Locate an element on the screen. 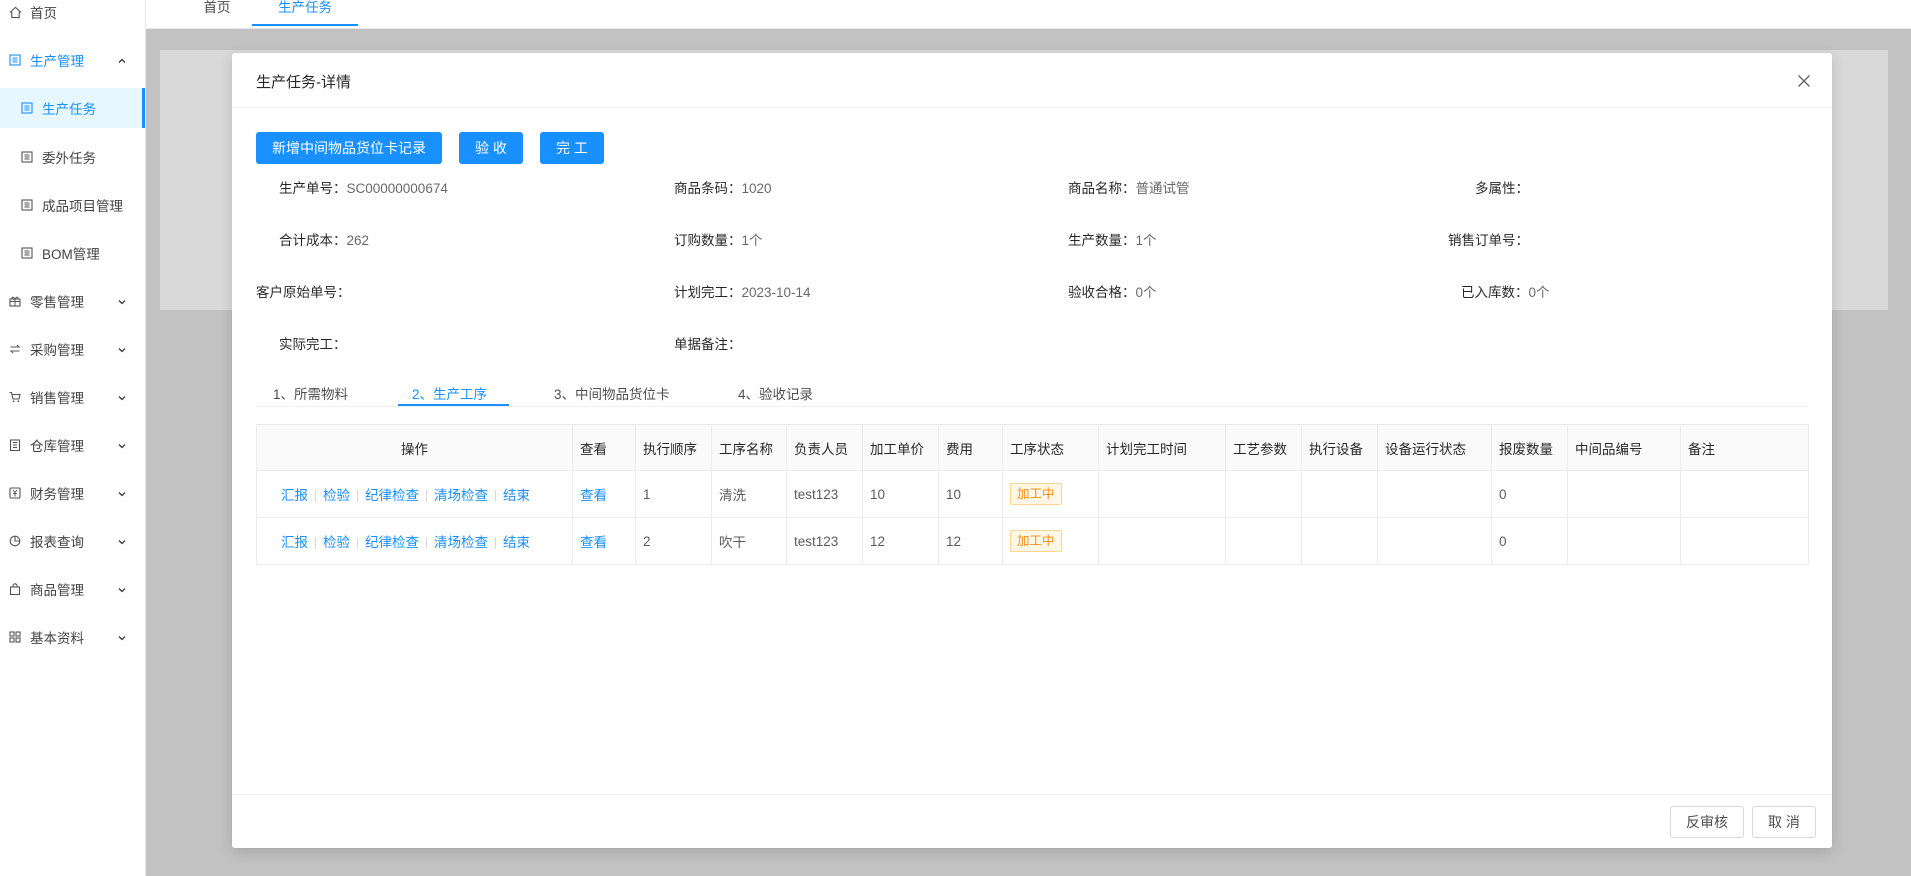 Image resolution: width=1911 pixels, height=876 pixels. field-accept-pass: 验收合格：0个 is located at coordinates (1112, 291).